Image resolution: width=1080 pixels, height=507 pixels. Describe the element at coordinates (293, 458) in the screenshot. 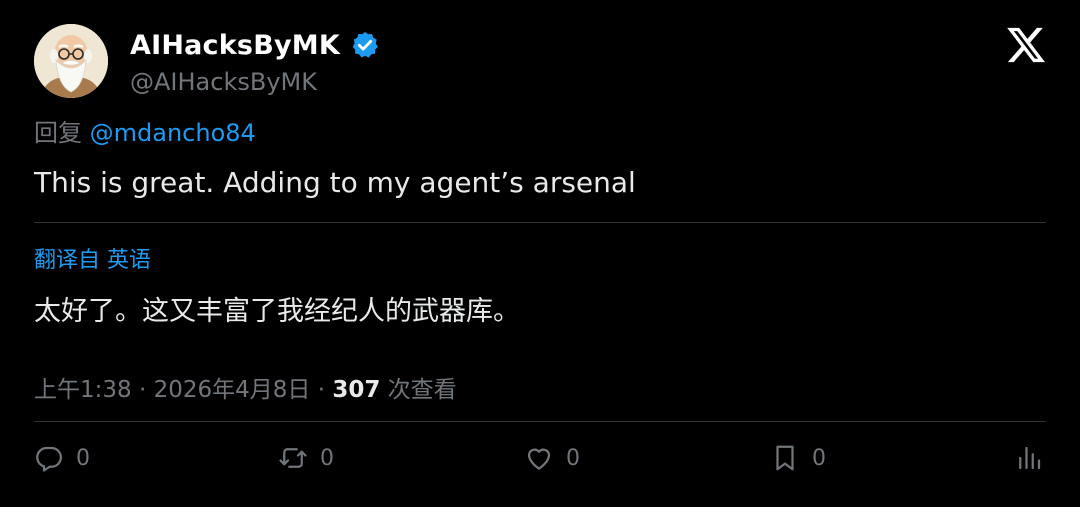

I see `repost-icon` at that location.